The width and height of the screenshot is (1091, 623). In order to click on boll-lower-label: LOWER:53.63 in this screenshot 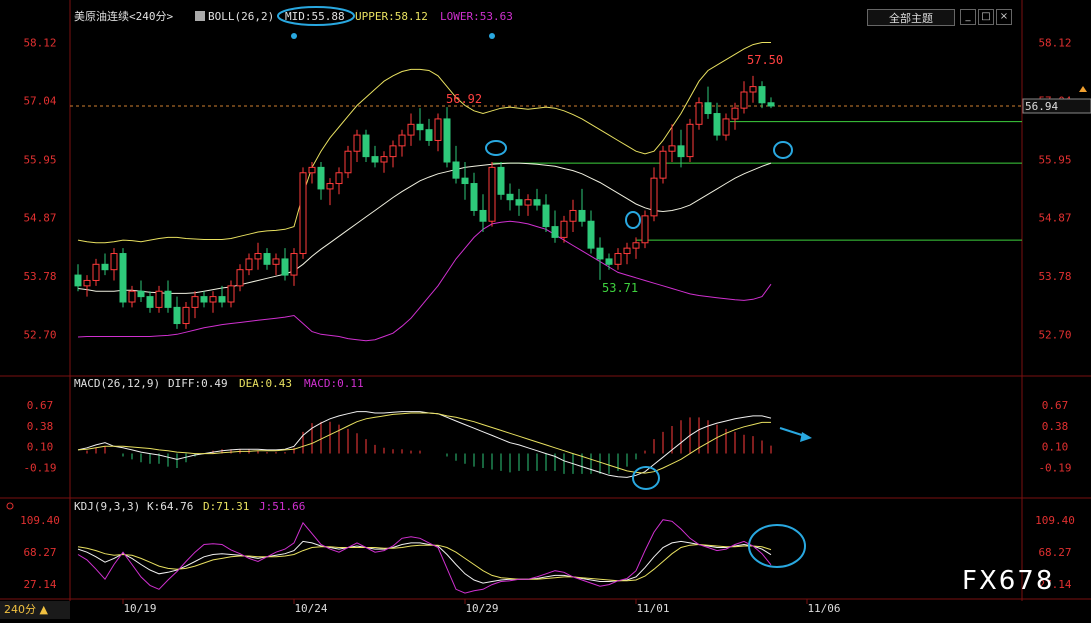, I will do `click(476, 16)`.